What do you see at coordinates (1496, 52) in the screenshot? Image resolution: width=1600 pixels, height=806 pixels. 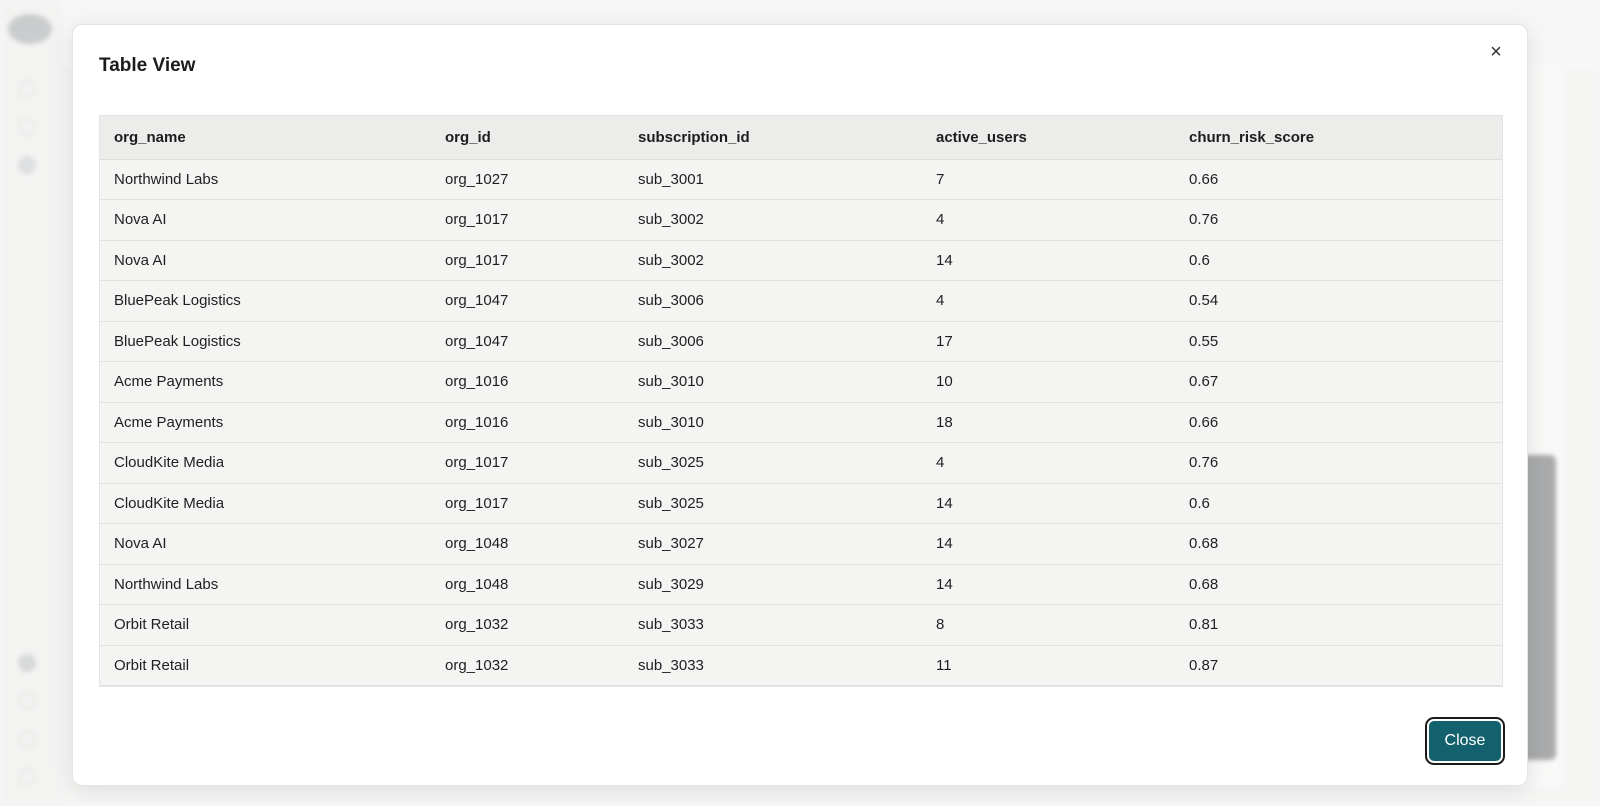 I see `close-icon: ×` at bounding box center [1496, 52].